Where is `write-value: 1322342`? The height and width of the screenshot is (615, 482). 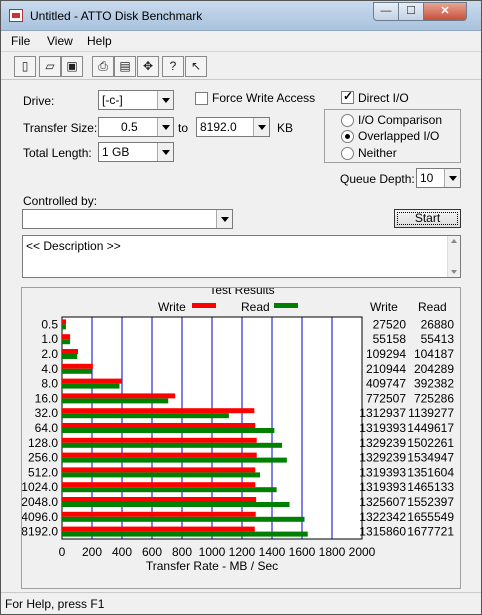
write-value: 1322342 is located at coordinates (382, 517).